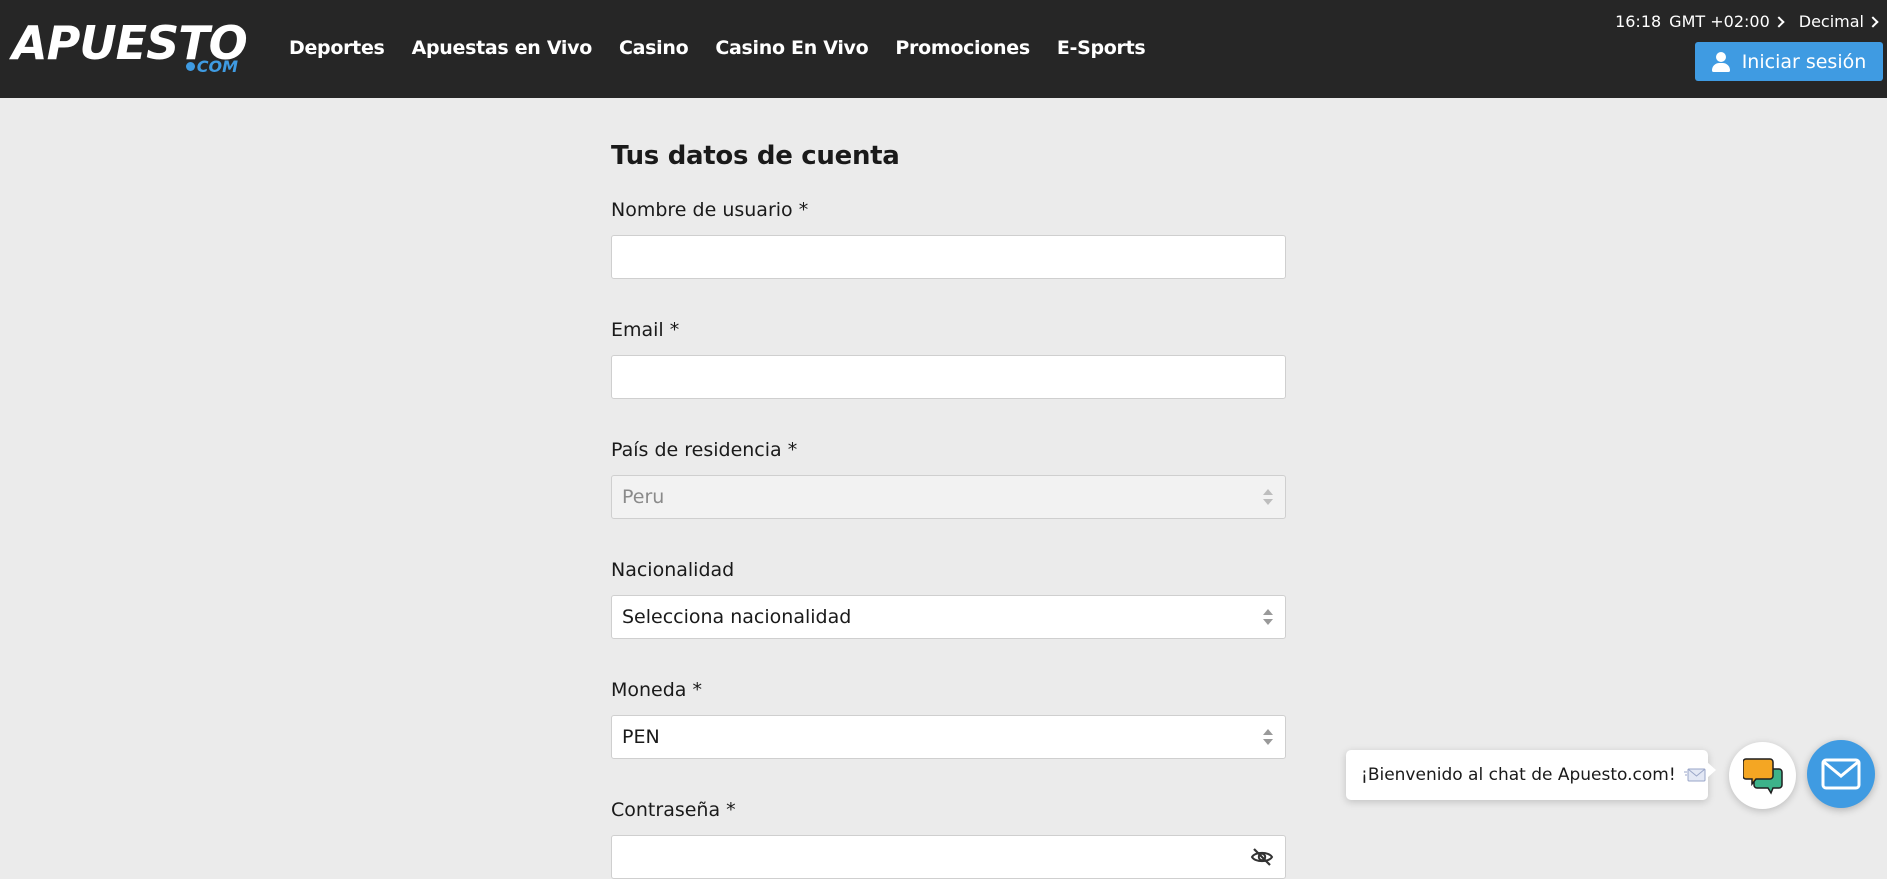  Describe the element at coordinates (502, 48) in the screenshot. I see `nav-item-apuestas-en-vivo: Apuestas en Vivo` at that location.